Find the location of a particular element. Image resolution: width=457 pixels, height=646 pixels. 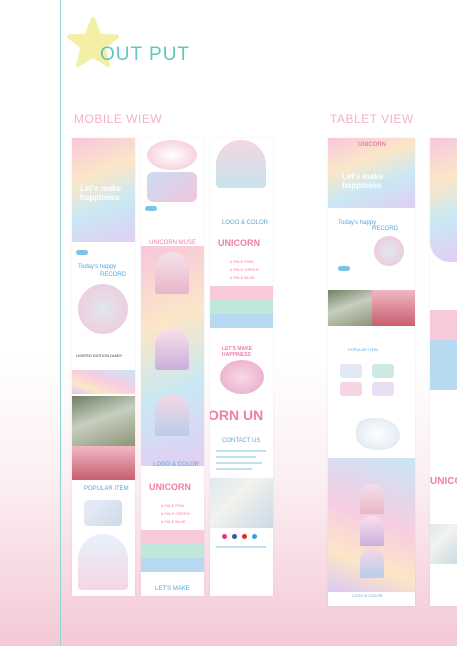

tablet-screen-2: UNICORN is located at coordinates (443, 372).